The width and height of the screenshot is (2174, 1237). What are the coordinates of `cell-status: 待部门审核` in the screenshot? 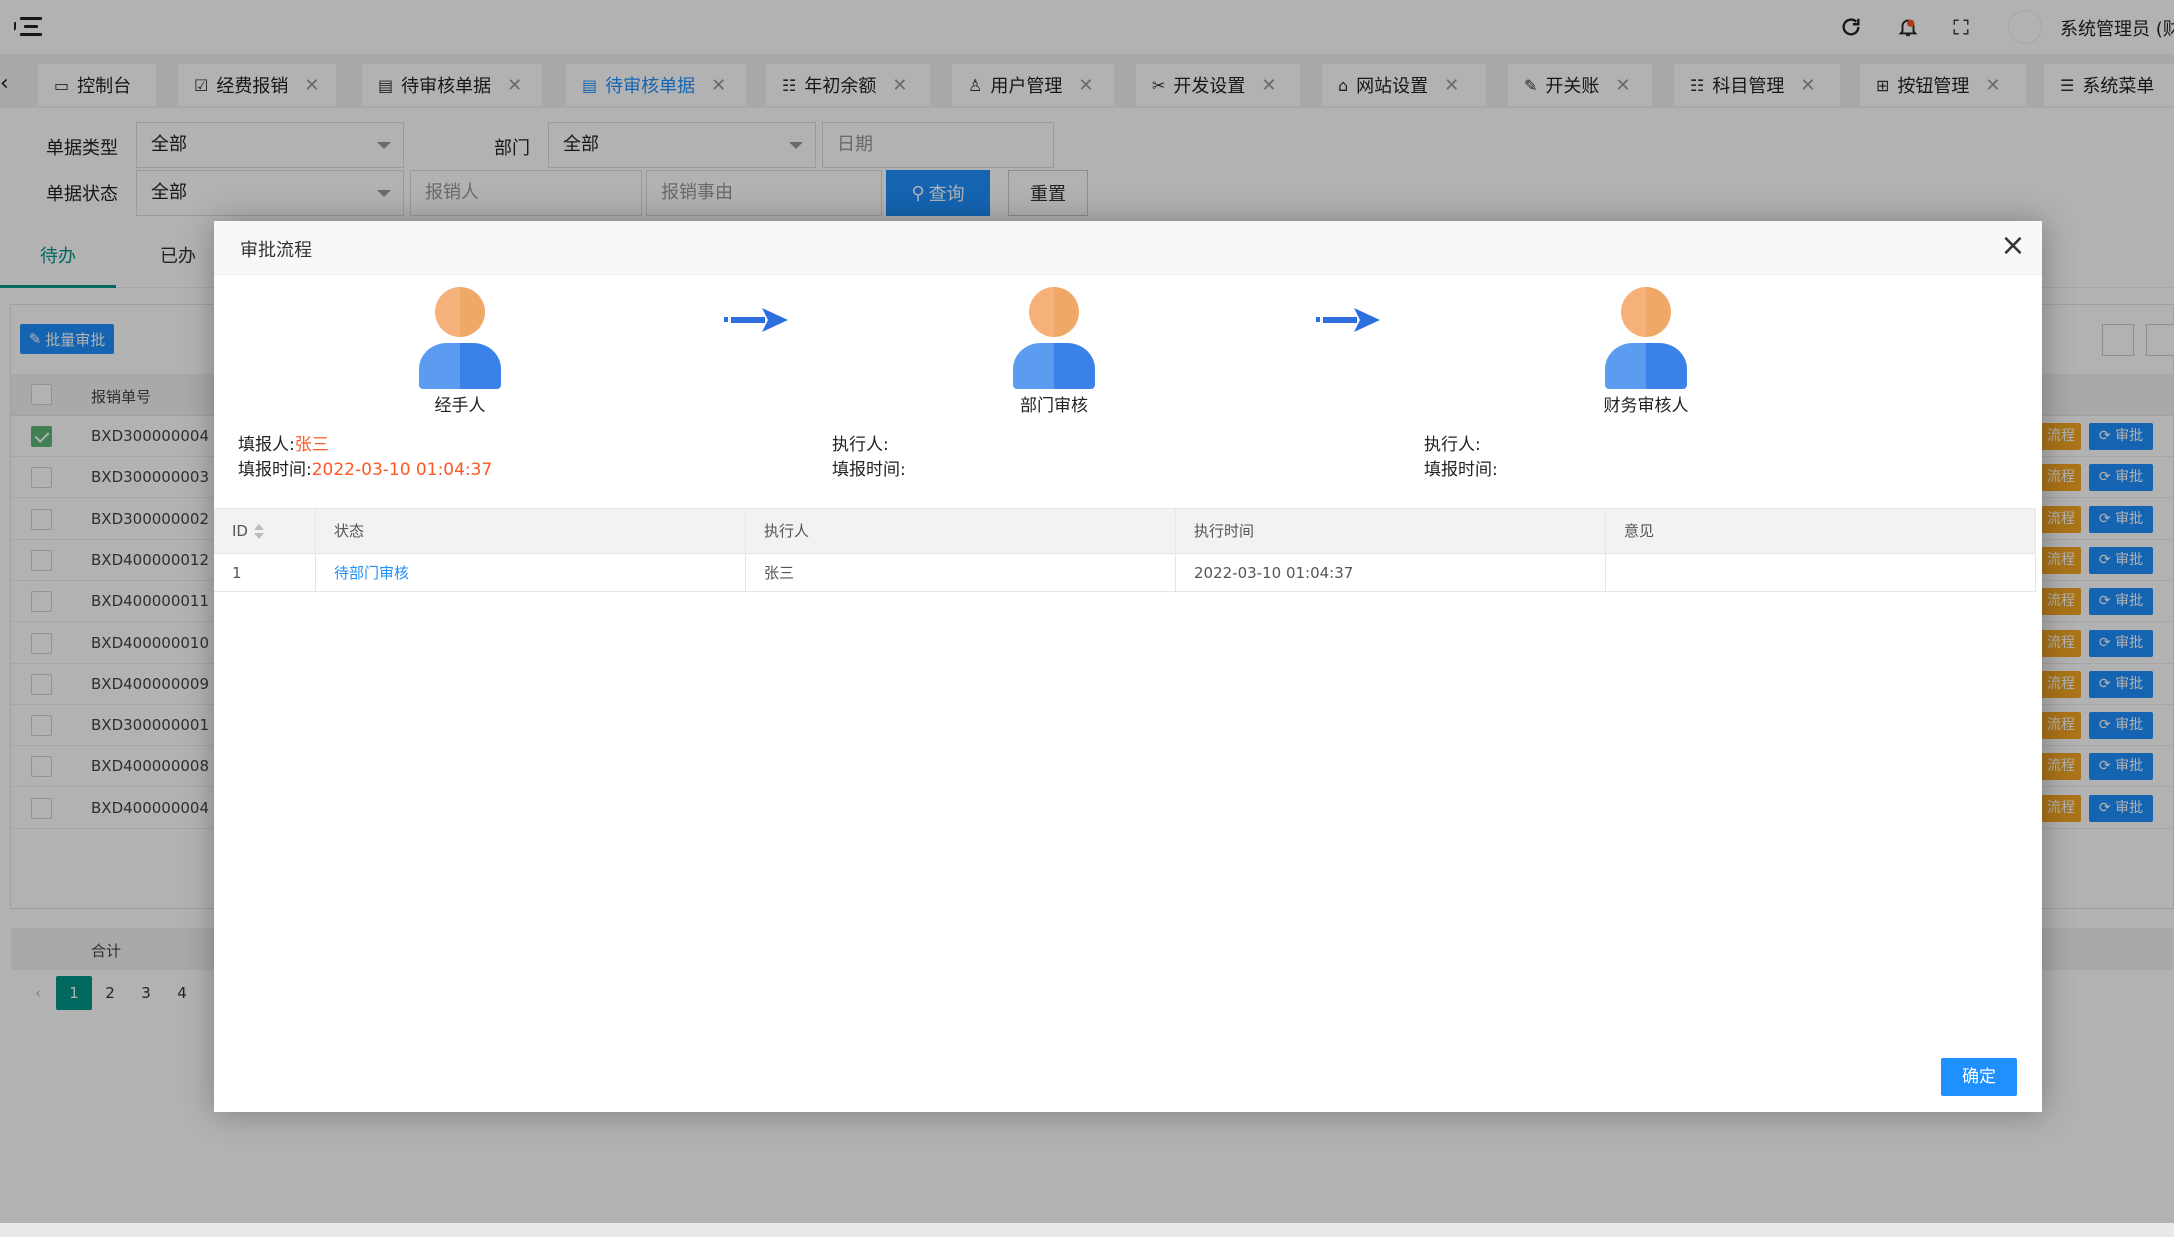 It's located at (531, 573).